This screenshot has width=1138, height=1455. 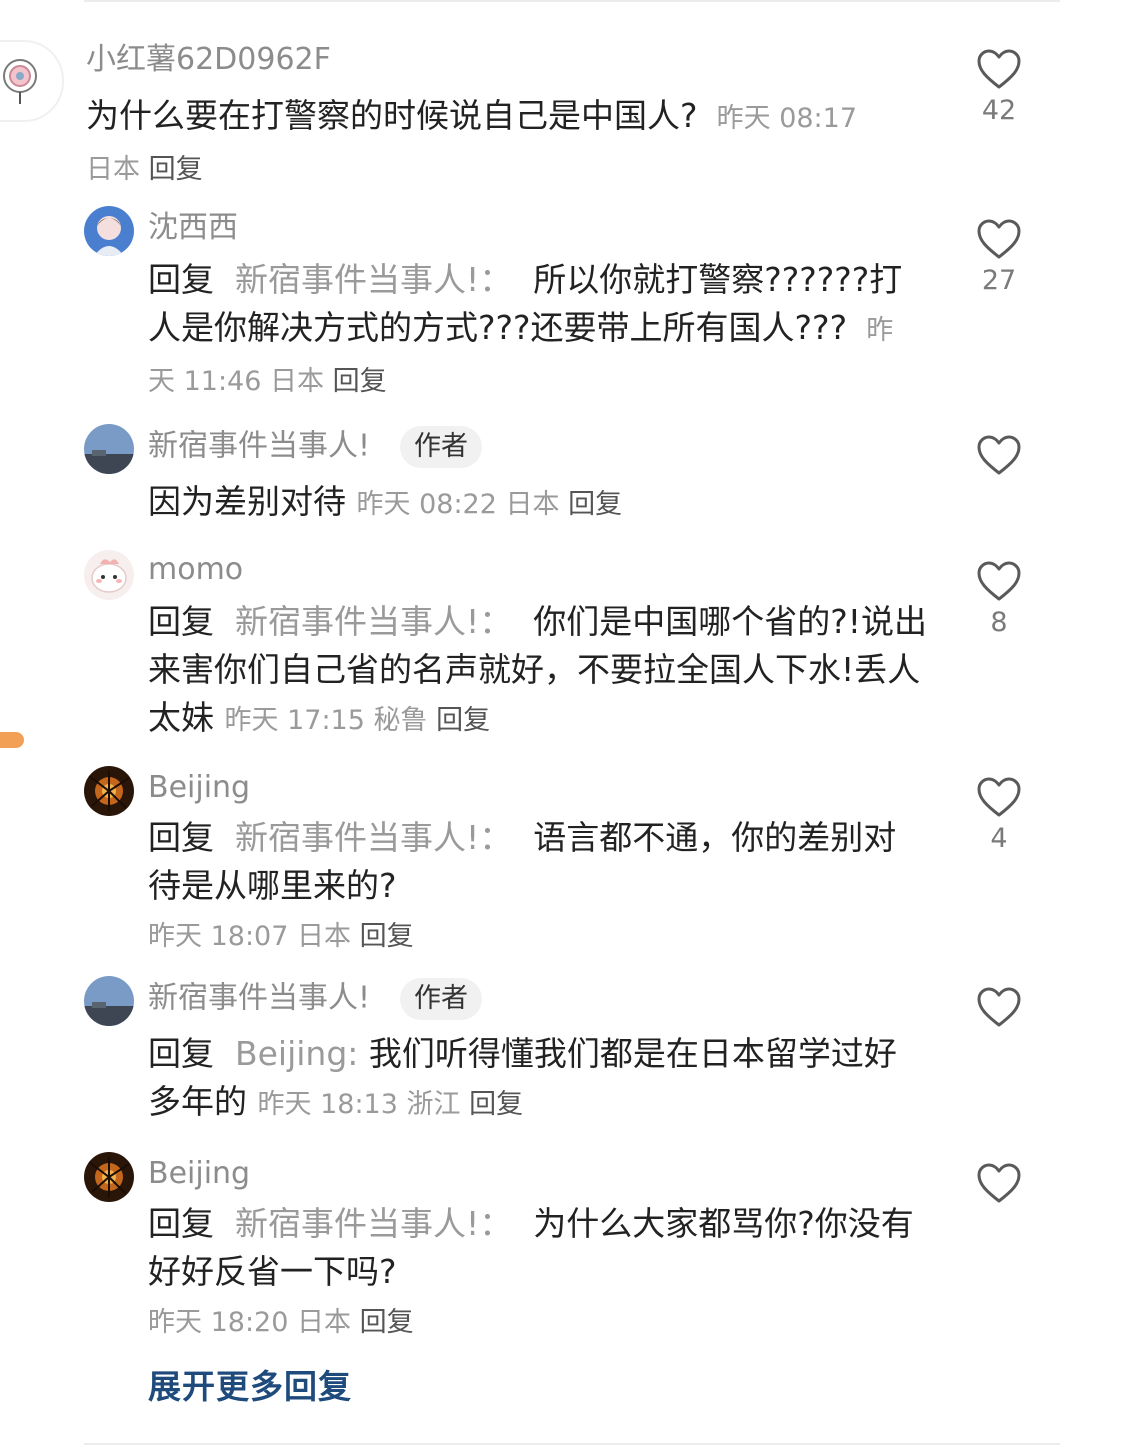 I want to click on reply-time: 昨天 18:20, so click(x=218, y=1322).